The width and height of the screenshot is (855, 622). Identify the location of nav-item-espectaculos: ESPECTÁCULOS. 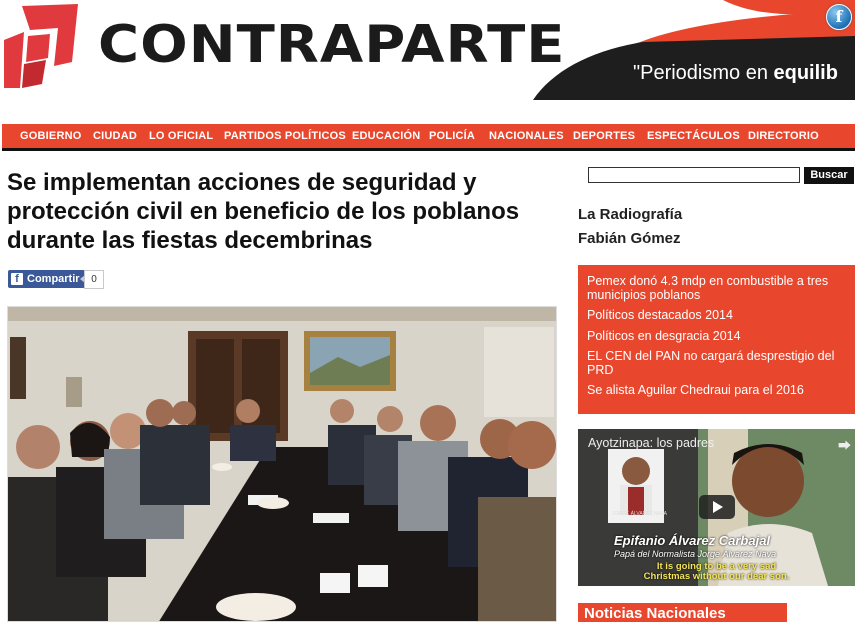
(693, 136).